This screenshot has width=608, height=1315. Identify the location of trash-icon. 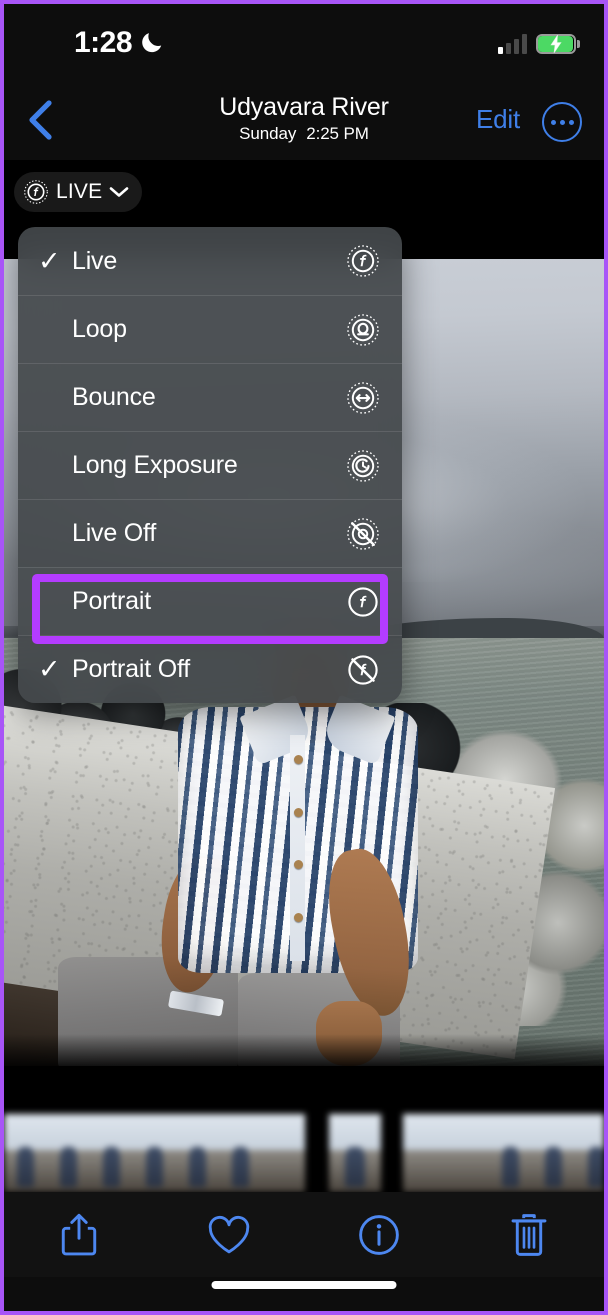
(529, 1234).